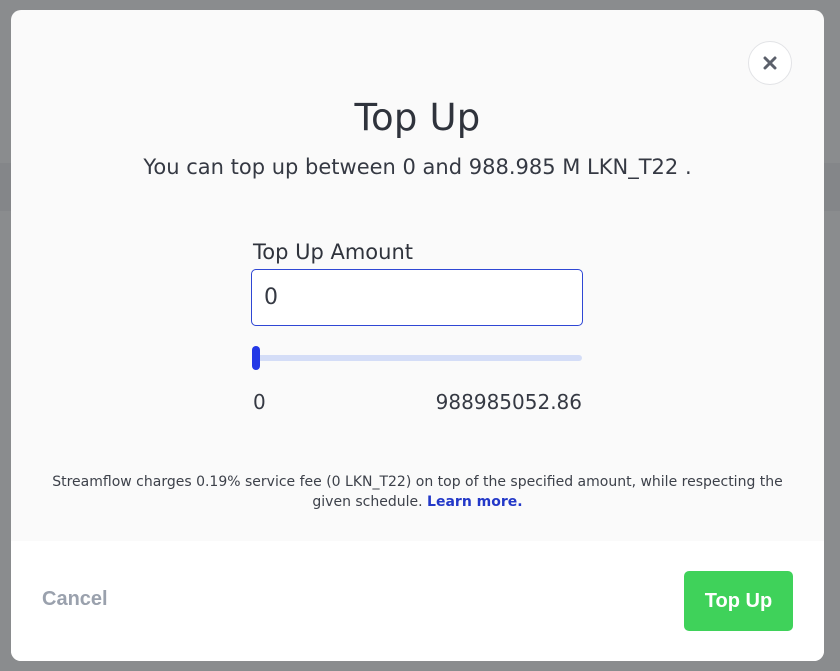 Image resolution: width=840 pixels, height=671 pixels. I want to click on slider-min-label: 0, so click(259, 402).